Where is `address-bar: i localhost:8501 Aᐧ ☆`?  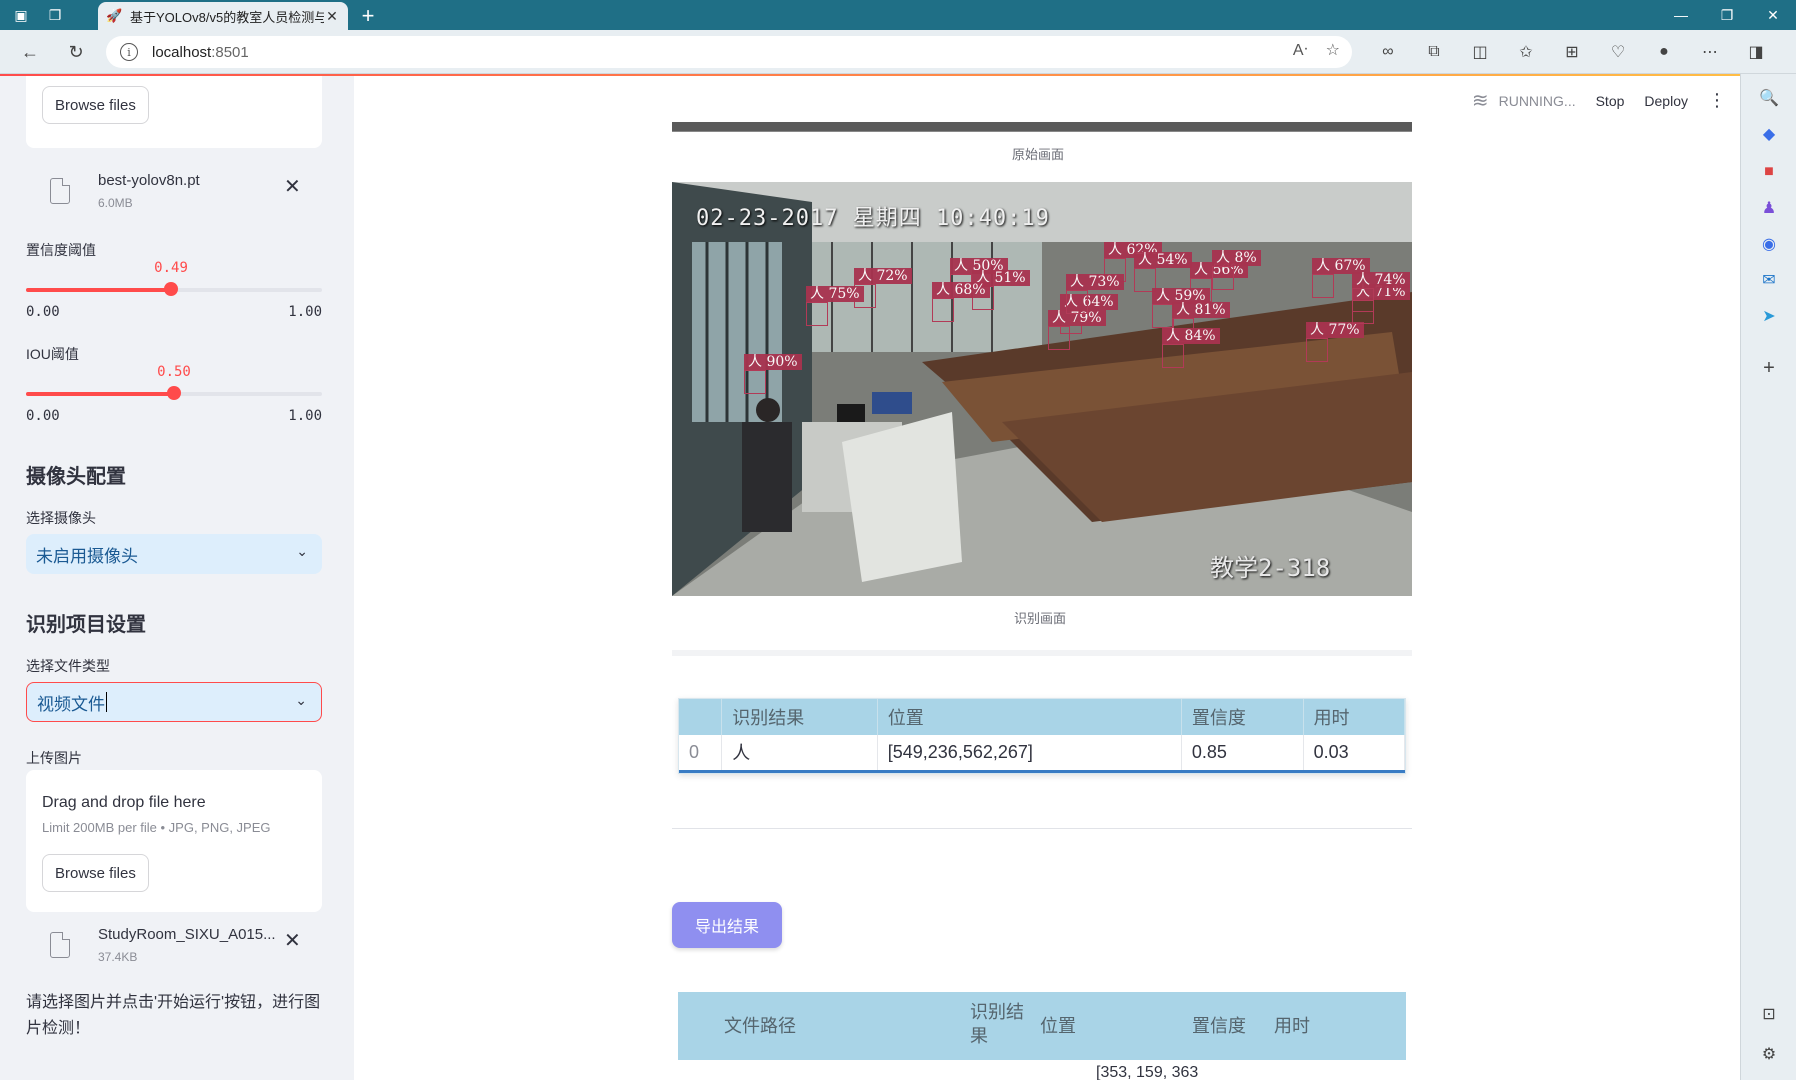 address-bar: i localhost:8501 Aᐧ ☆ is located at coordinates (729, 52).